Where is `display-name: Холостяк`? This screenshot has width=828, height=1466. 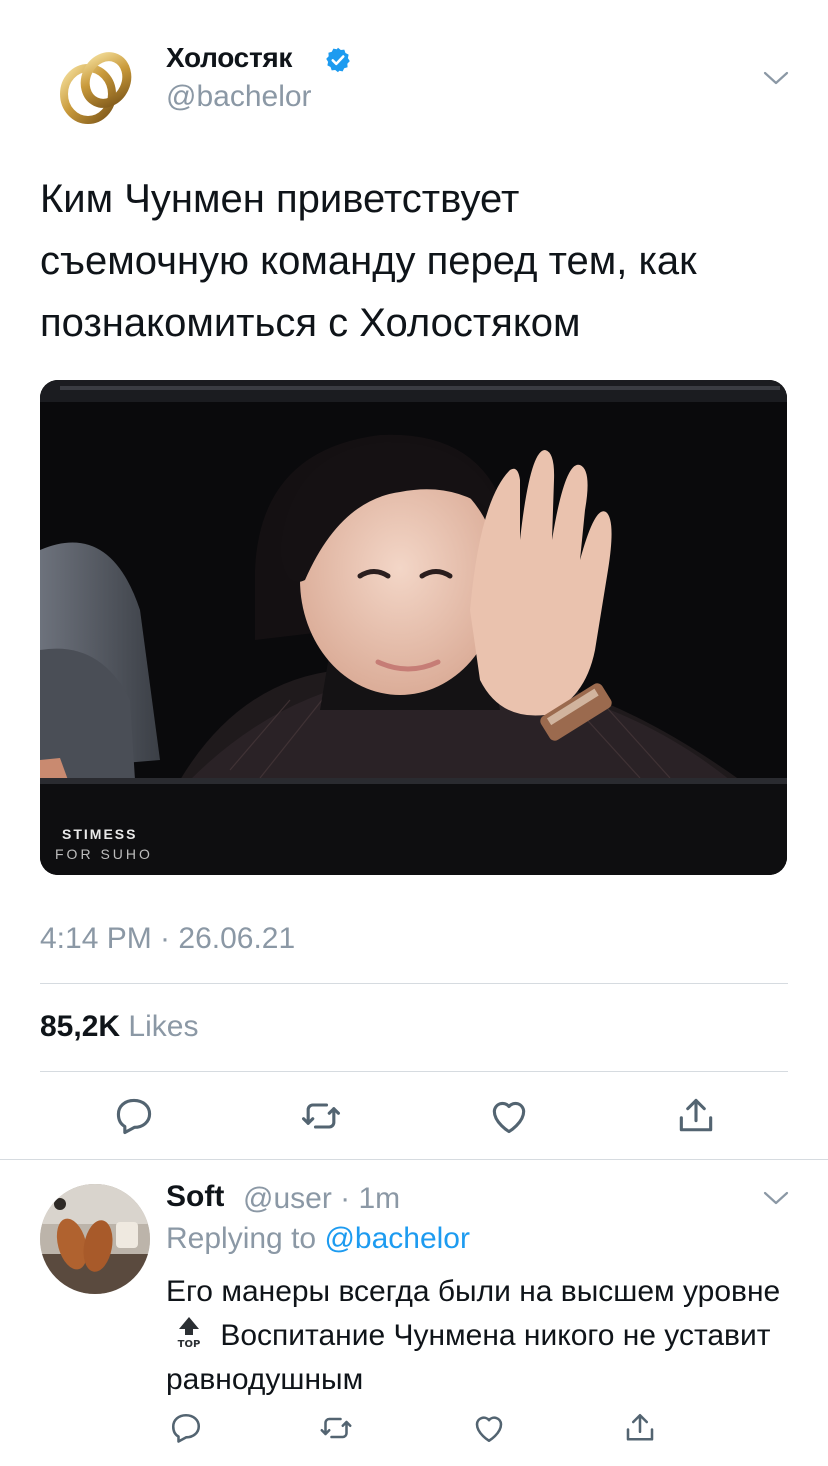
display-name: Холостяк is located at coordinates (229, 58).